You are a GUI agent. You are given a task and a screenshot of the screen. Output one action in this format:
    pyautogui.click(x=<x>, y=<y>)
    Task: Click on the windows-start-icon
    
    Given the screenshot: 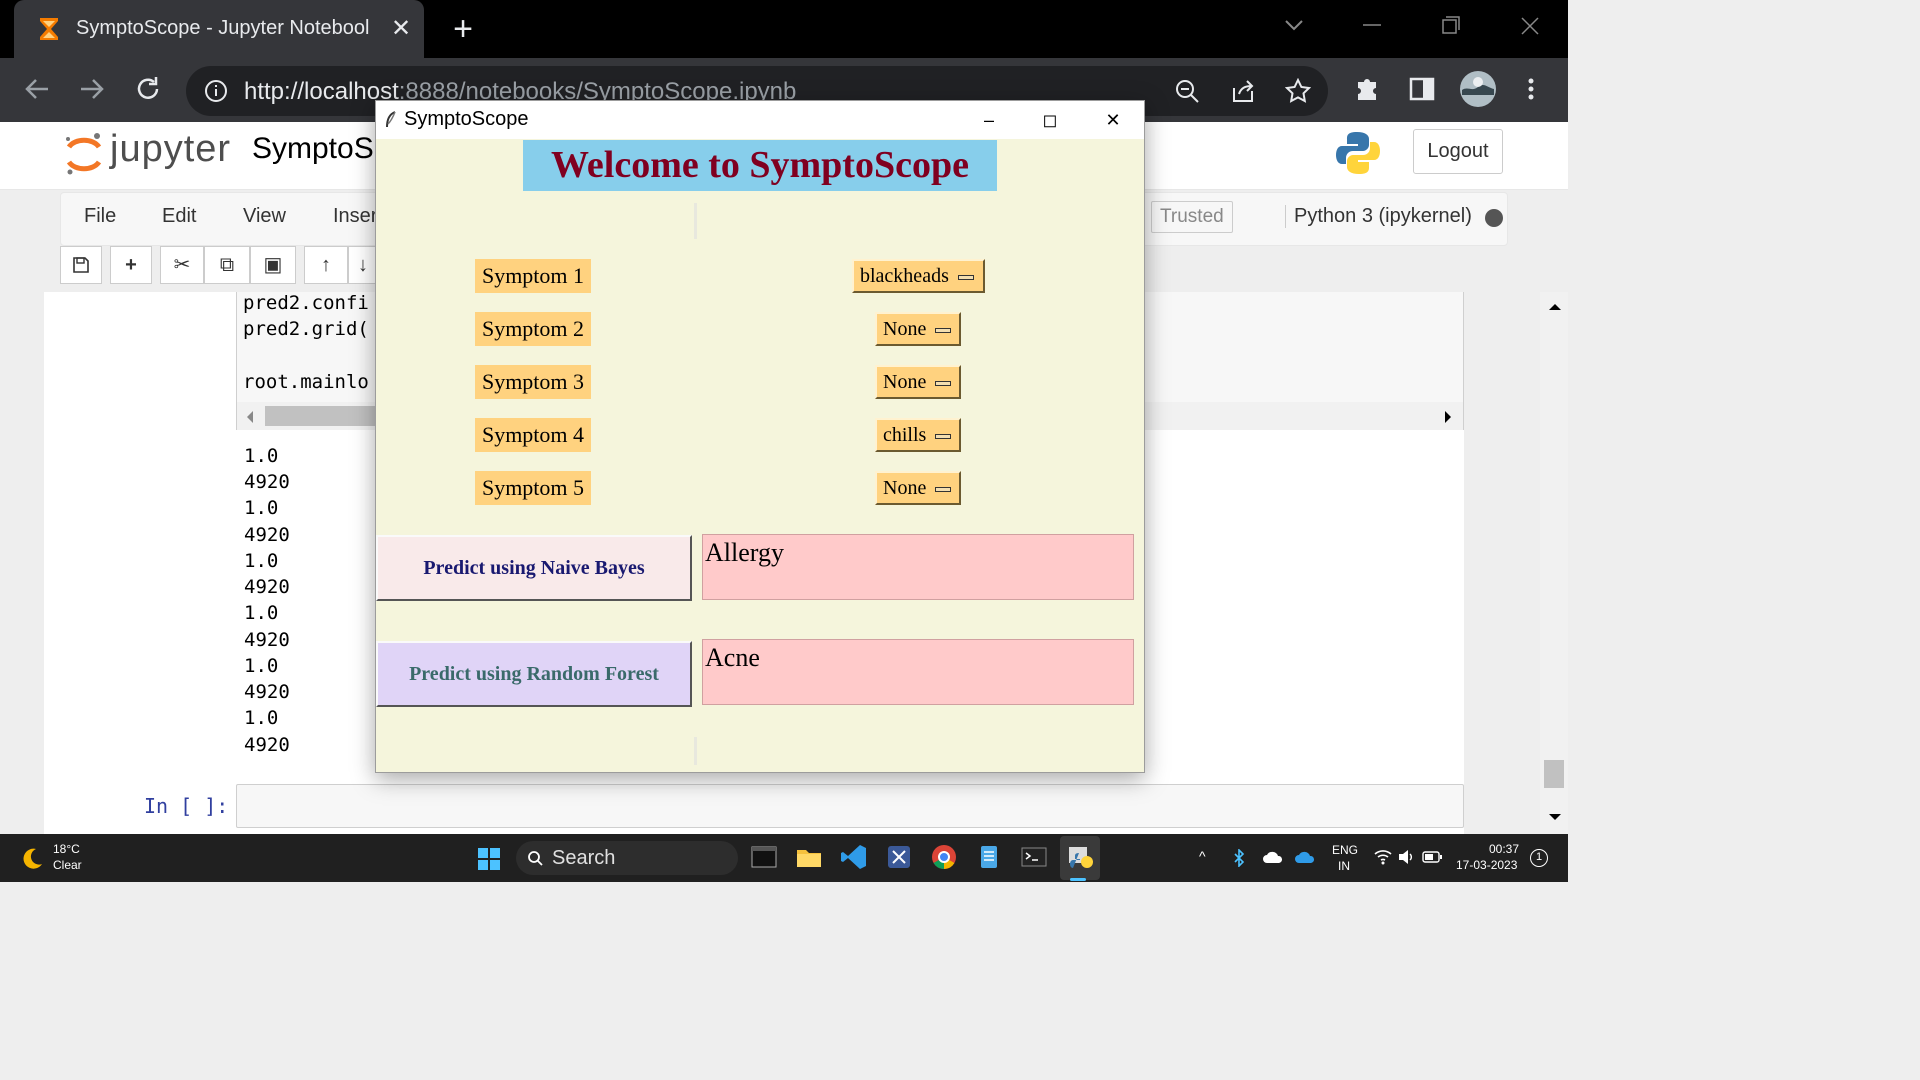 What is the action you would take?
    pyautogui.click(x=489, y=859)
    